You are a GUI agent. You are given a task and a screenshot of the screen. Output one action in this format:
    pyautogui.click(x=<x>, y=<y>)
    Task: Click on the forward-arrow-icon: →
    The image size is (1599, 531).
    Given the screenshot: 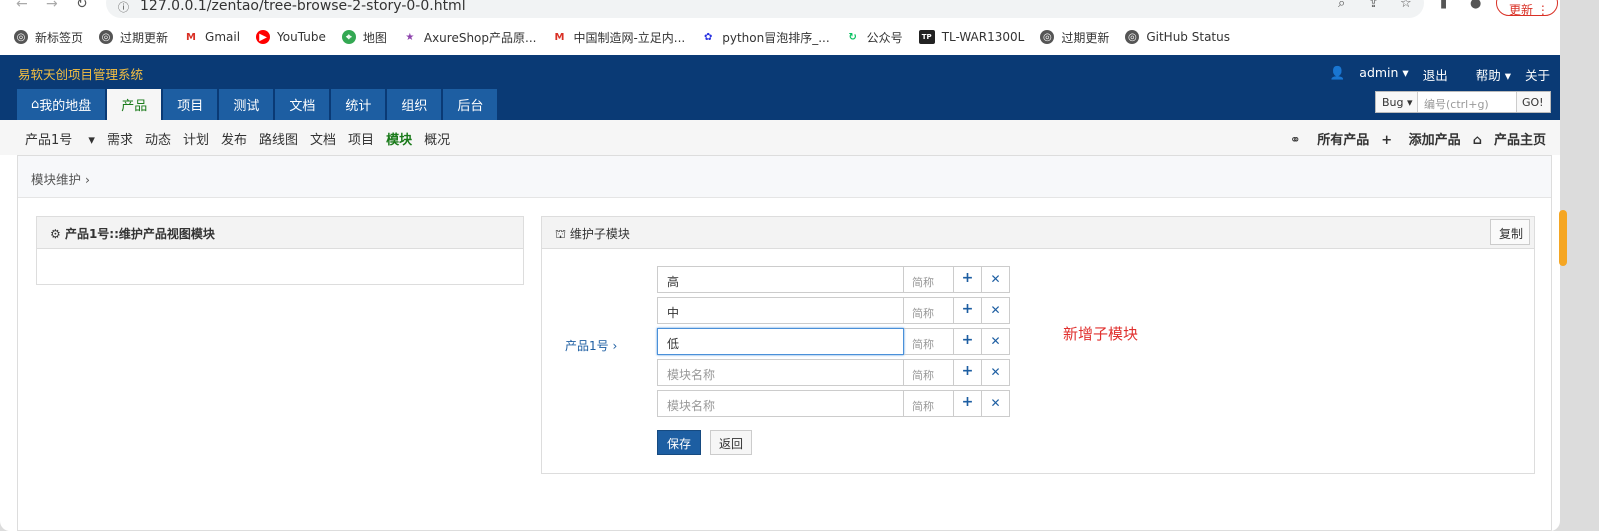 What is the action you would take?
    pyautogui.click(x=52, y=6)
    